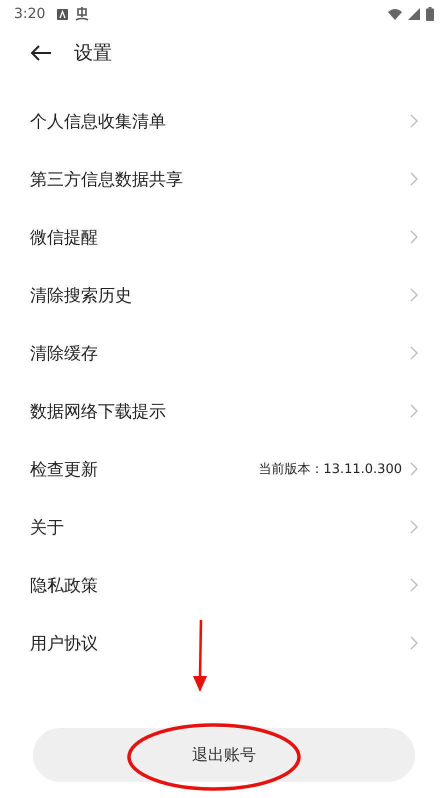 This screenshot has width=448, height=798. What do you see at coordinates (224, 585) in the screenshot?
I see `settings-item: 隐私政策` at bounding box center [224, 585].